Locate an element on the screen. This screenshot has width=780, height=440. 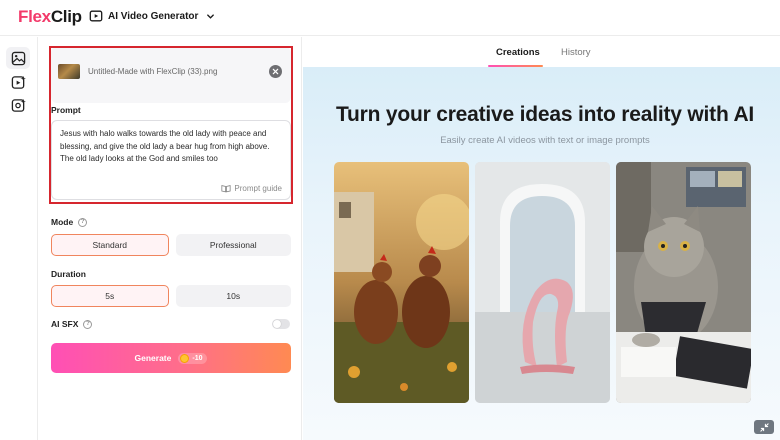
video-tool-icon is located at coordinates (96, 16).